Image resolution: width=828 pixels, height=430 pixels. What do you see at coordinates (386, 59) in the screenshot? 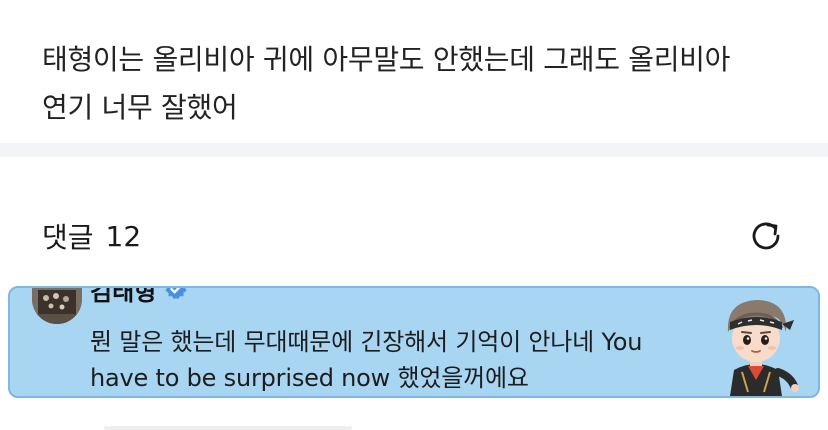
I see `post-text-line: 태형이는 올리비아 귀에 아무말도 안했는데 그래도 올리비아` at bounding box center [386, 59].